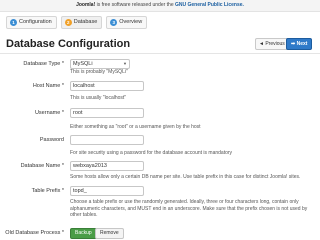  I want to click on step-overview: 3 Overview, so click(127, 22).